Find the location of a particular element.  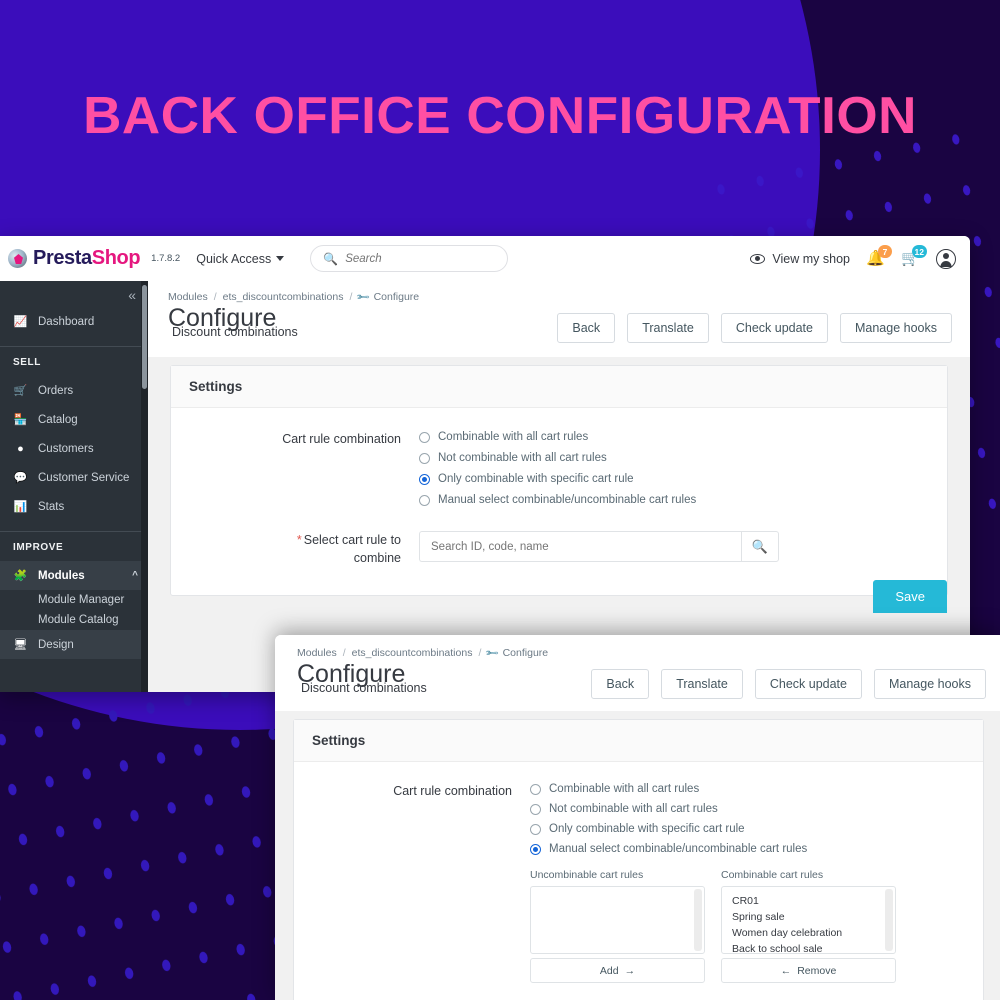

uncombinable-list-box is located at coordinates (617, 920).